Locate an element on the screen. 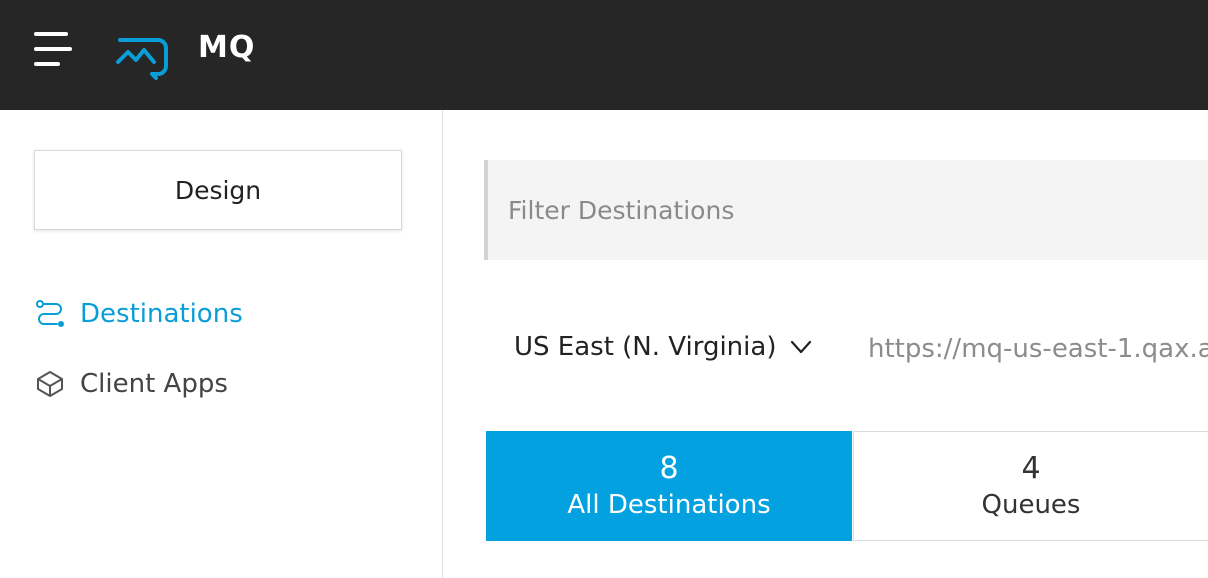  sidebar-item-destinations: Destinations is located at coordinates (138, 314).